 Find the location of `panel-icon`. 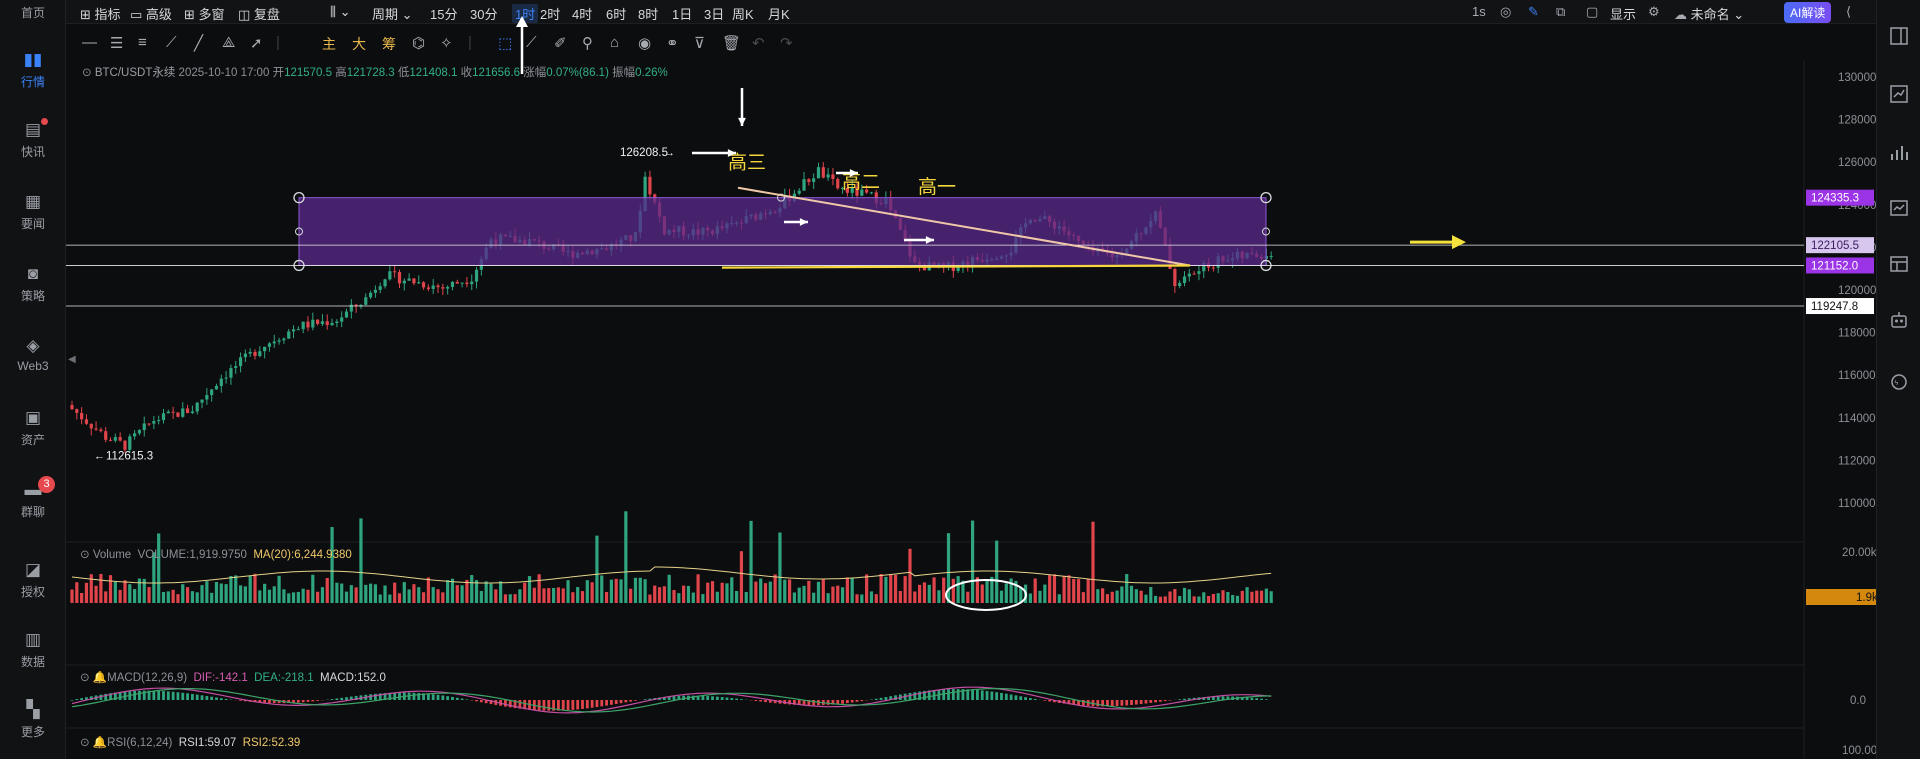

panel-icon is located at coordinates (1899, 36).